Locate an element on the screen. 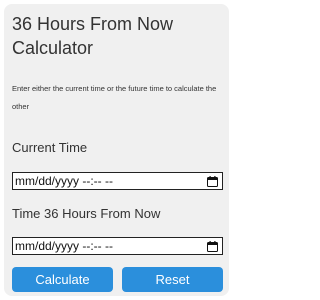 This screenshot has width=320, height=300. current-time-value: mm/dd/yyyy --:-- -- is located at coordinates (64, 181).